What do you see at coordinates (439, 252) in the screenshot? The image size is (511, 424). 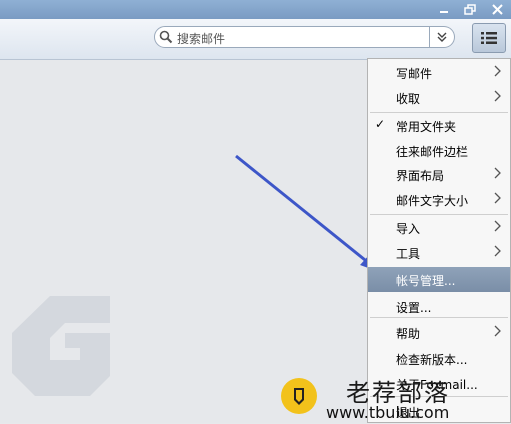 I see `menu-item-tools: 工具` at bounding box center [439, 252].